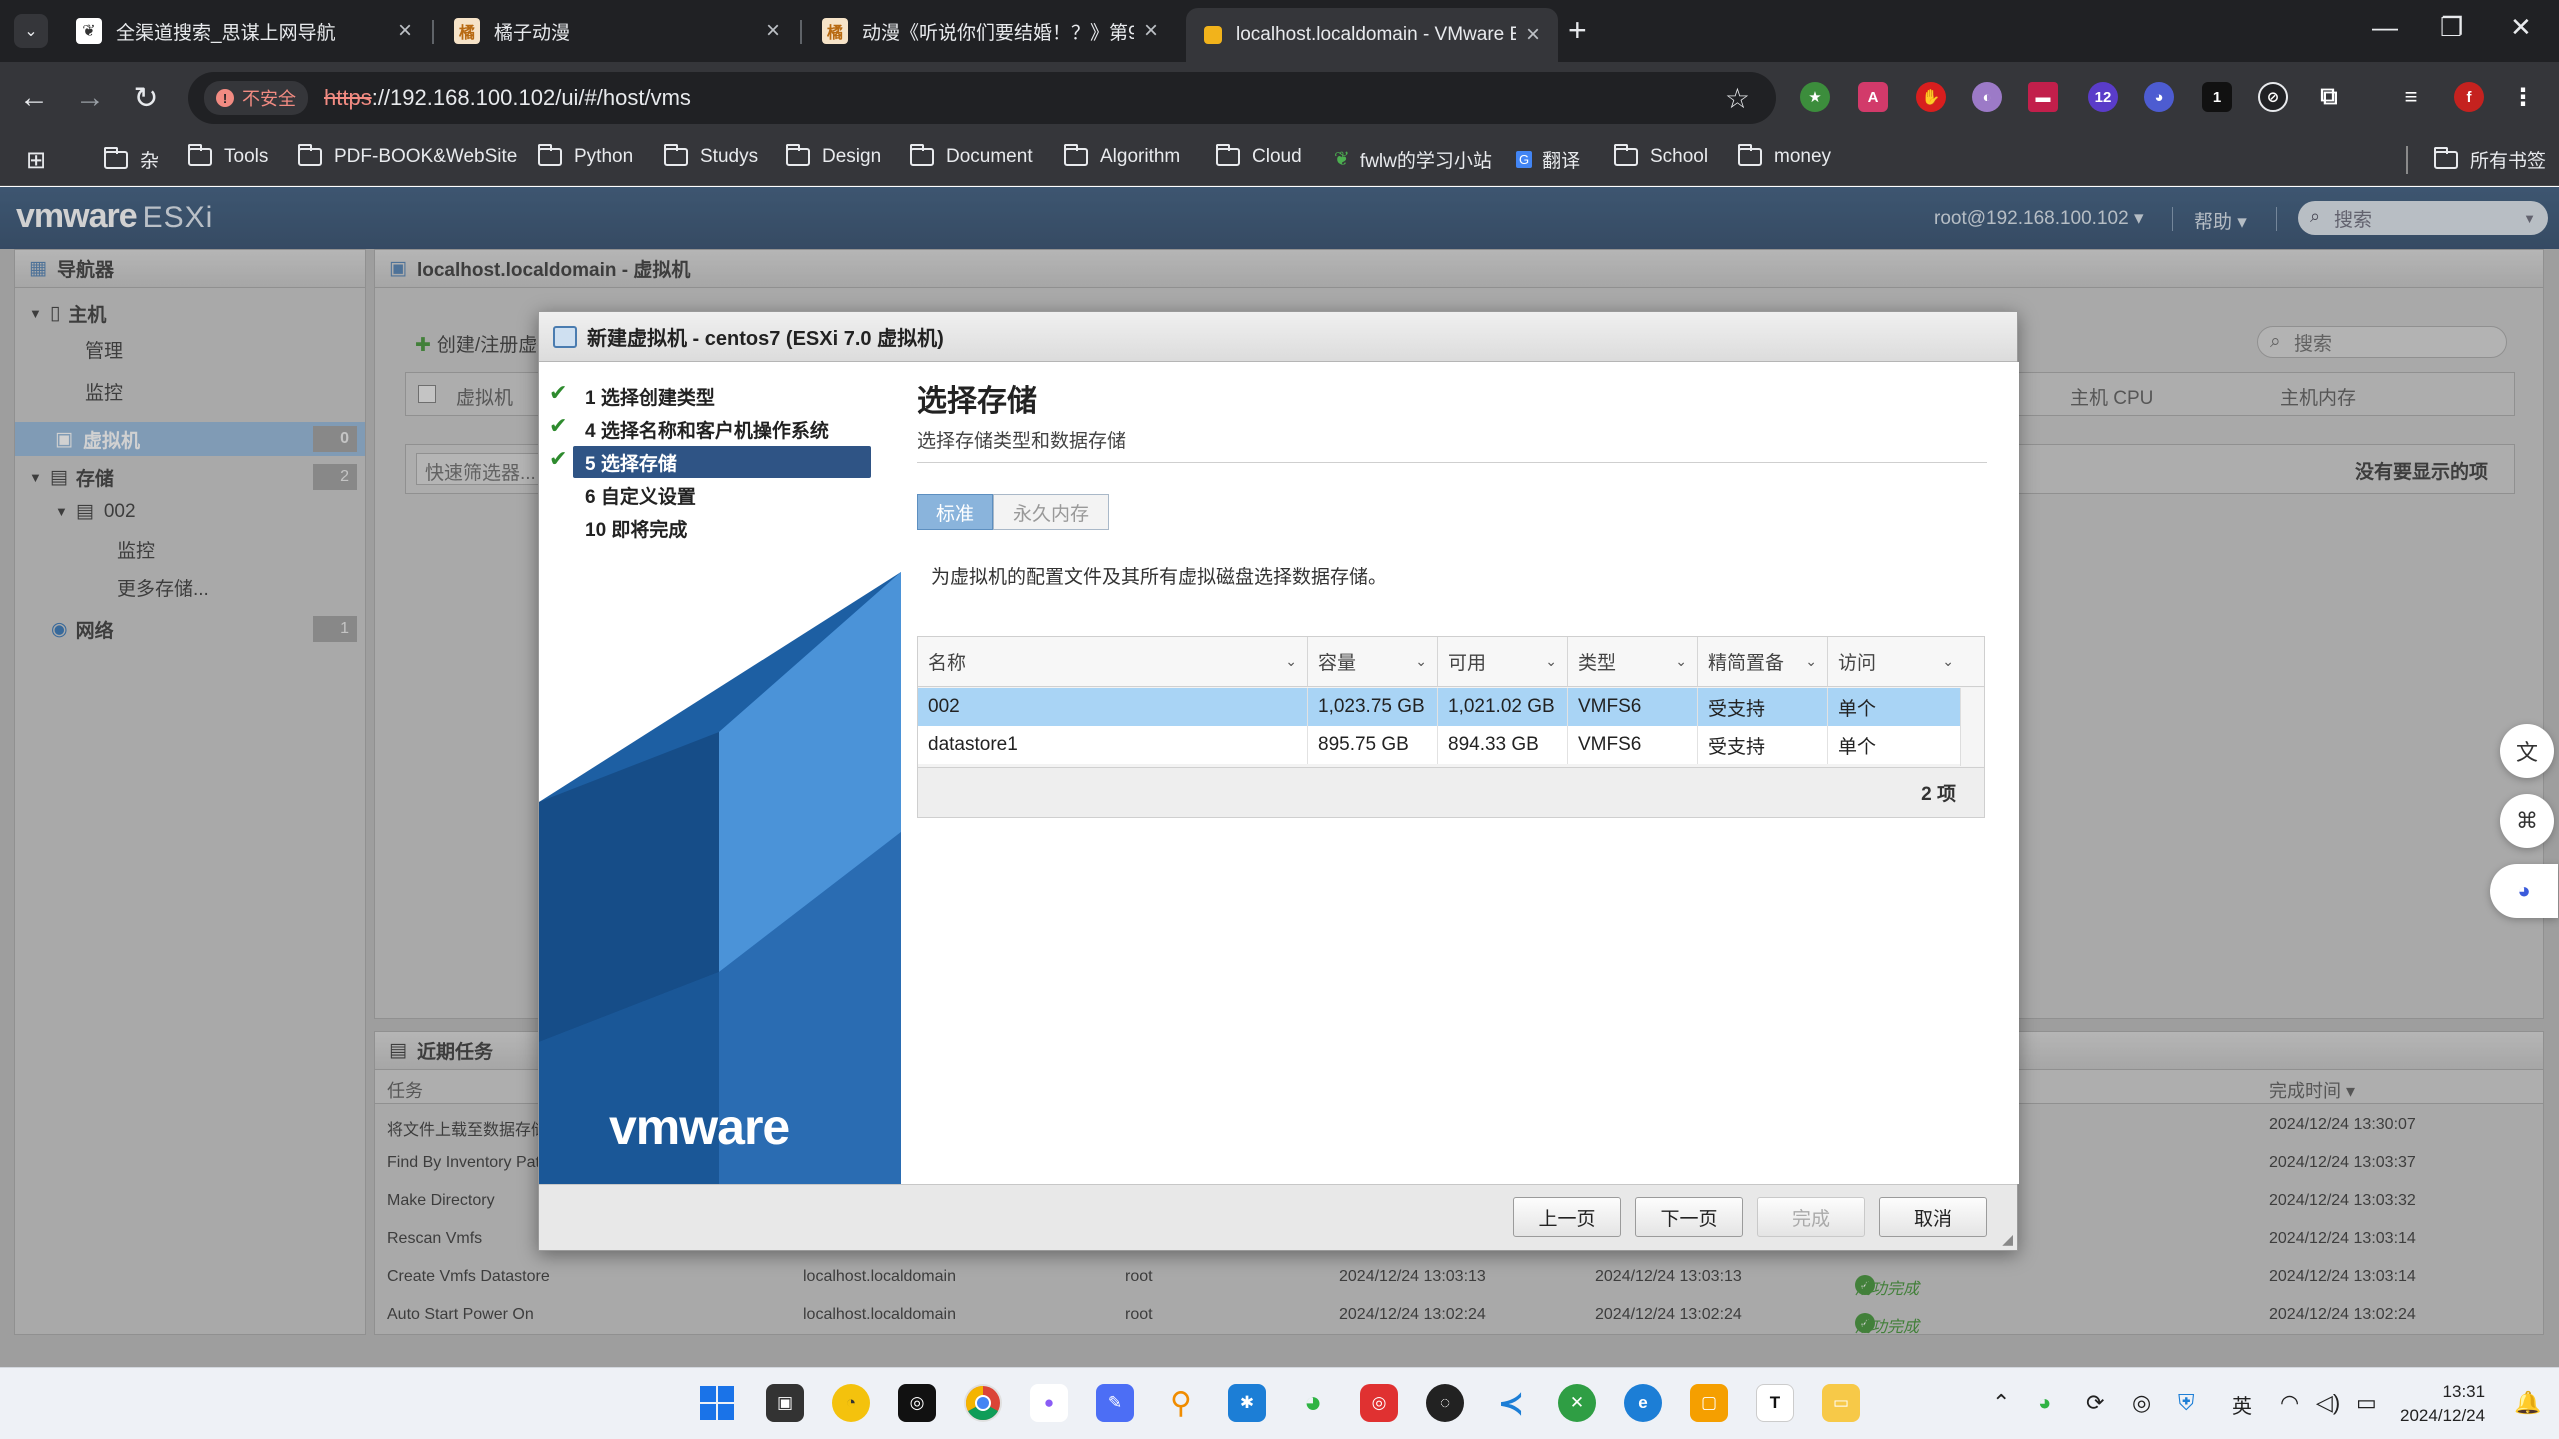  What do you see at coordinates (1259, 156) in the screenshot?
I see `bookmark-folder: Cloud` at bounding box center [1259, 156].